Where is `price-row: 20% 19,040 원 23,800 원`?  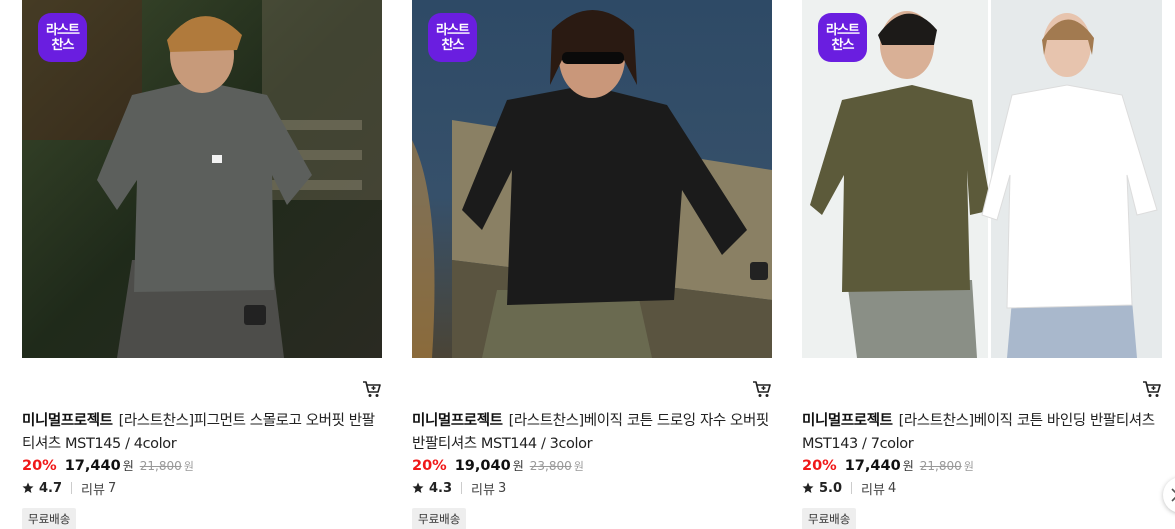
price-row: 20% 19,040 원 23,800 원 is located at coordinates (592, 467).